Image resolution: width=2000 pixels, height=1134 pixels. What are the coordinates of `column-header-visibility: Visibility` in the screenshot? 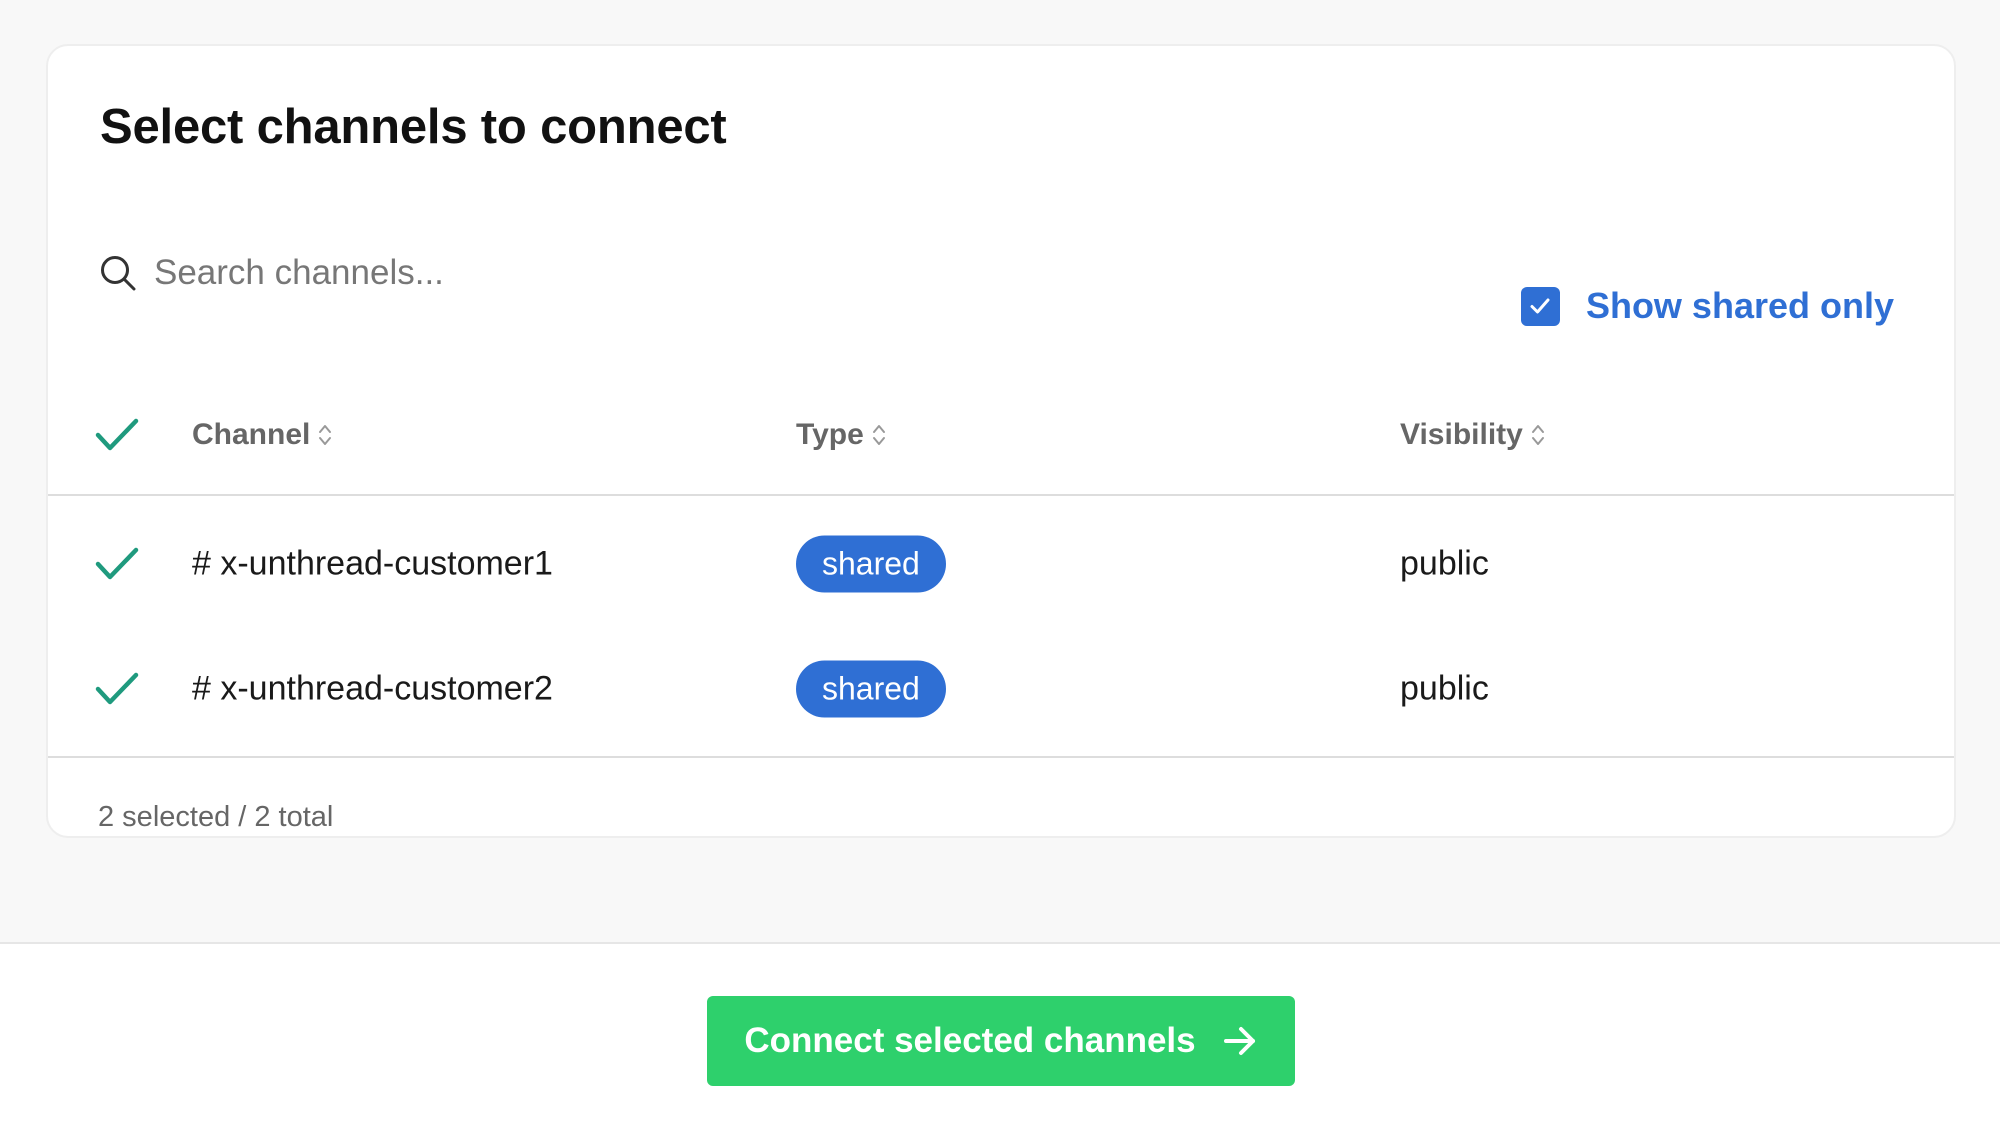 It's located at (1472, 435).